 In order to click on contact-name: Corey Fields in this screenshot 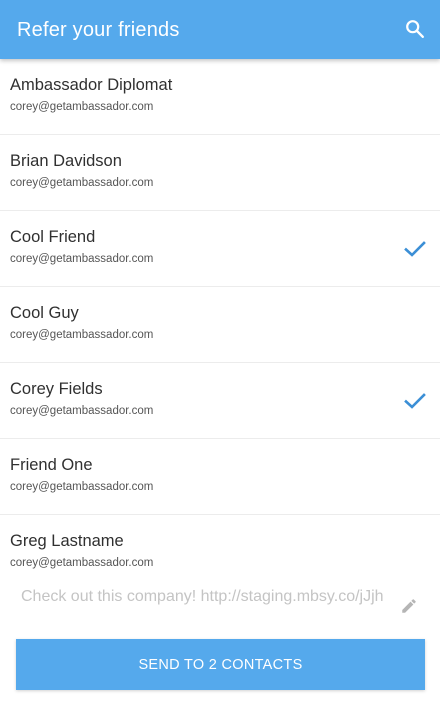, I will do `click(56, 389)`.